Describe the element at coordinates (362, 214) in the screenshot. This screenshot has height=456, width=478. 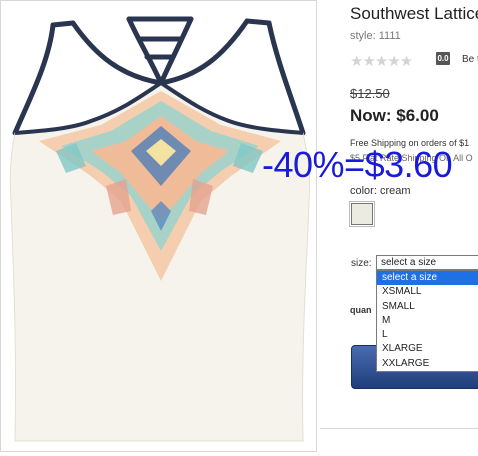
I see `color-swatch-cream` at that location.